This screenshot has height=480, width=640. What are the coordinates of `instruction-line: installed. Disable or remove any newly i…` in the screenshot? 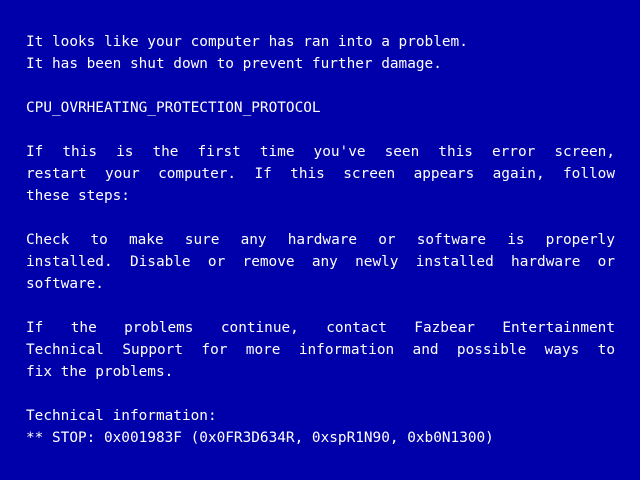 It's located at (320, 262).